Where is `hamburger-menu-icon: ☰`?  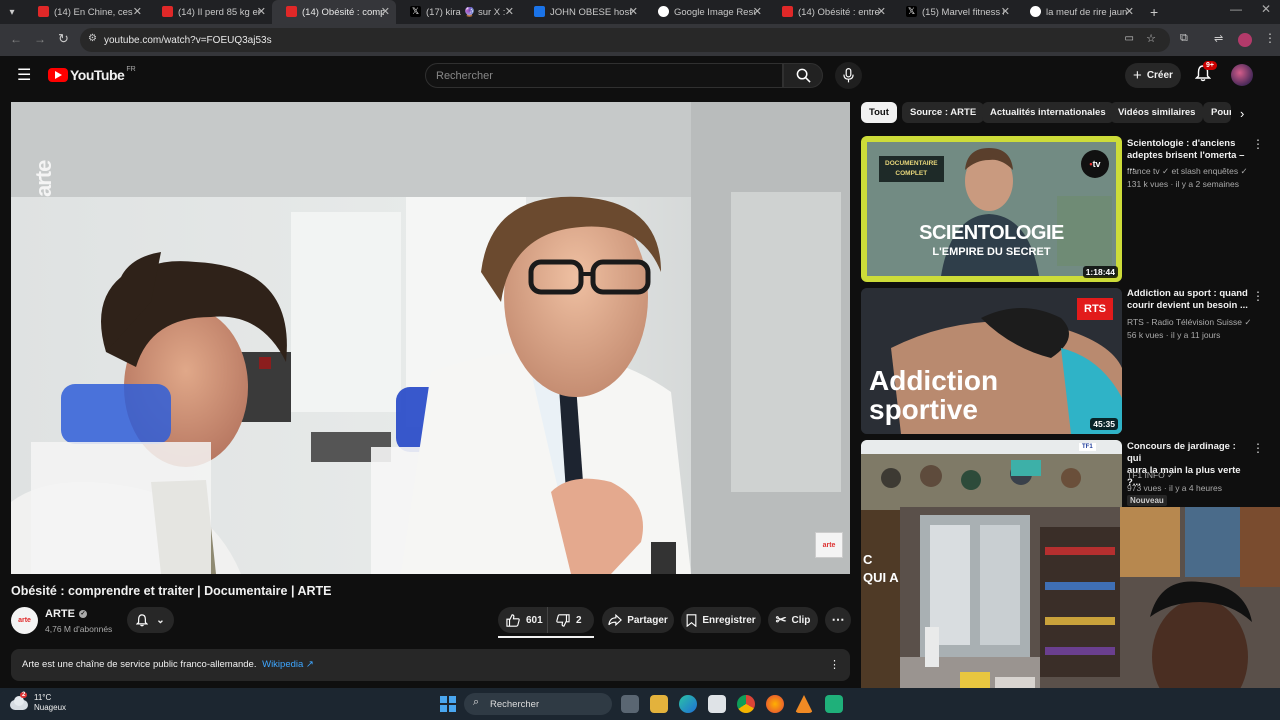
hamburger-menu-icon: ☰ is located at coordinates (24, 75).